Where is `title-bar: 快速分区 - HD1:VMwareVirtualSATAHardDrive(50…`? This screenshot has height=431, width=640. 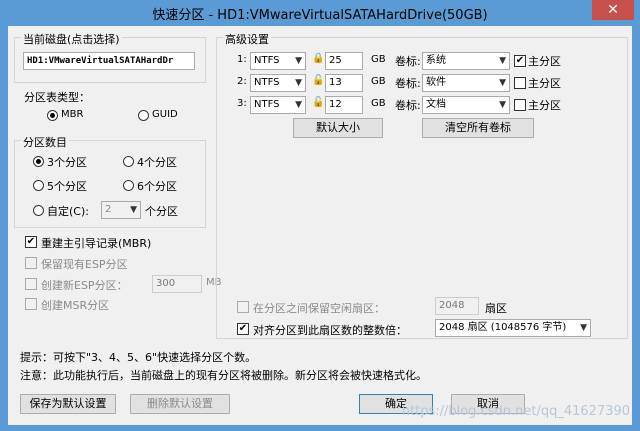
title-bar: 快速分区 - HD1:VMwareVirtualSATAHardDrive(50… is located at coordinates (320, 13).